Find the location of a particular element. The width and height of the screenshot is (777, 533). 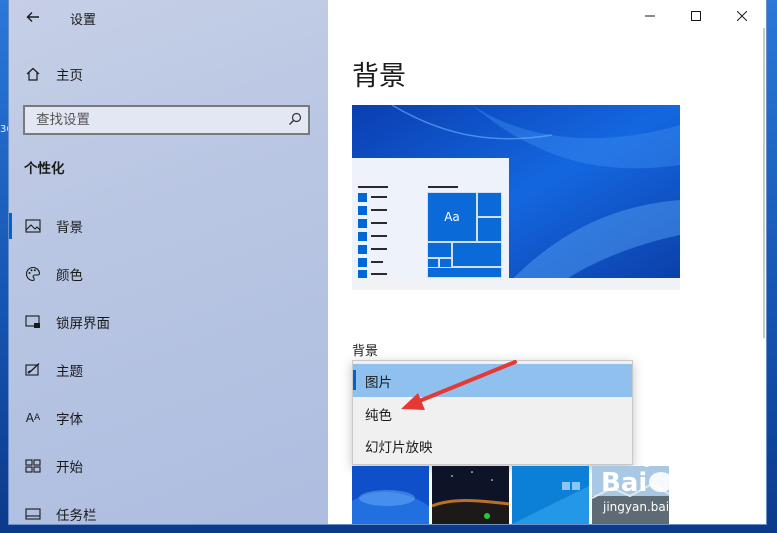

sidebar-item-taskbar: 任务栏 is located at coordinates (168, 509).